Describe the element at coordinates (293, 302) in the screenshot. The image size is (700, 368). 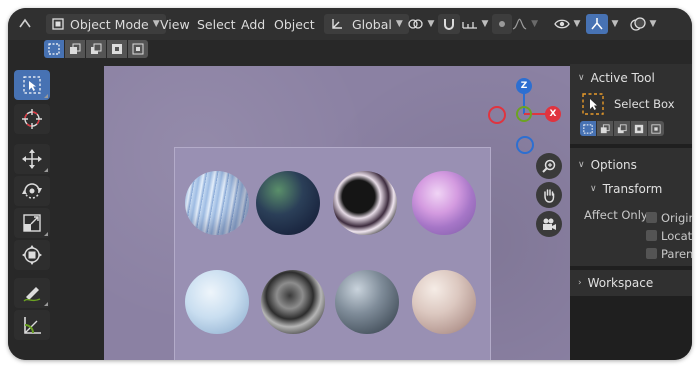
I see `material-sphere-rough-stone` at that location.